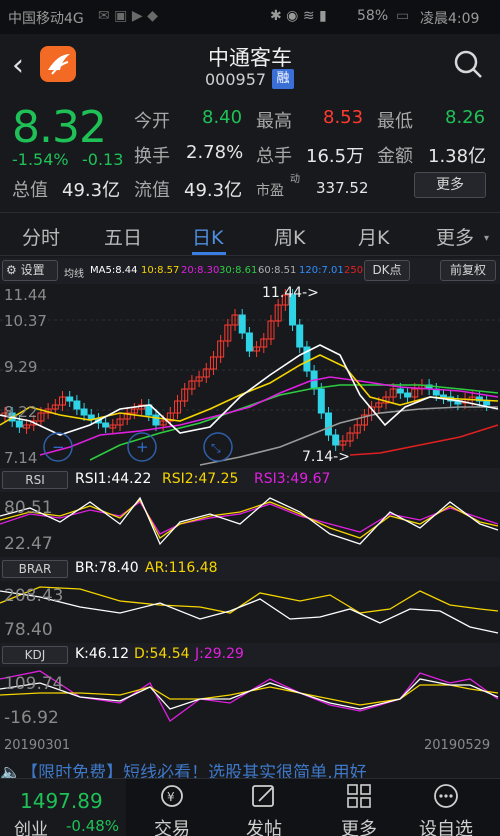 This screenshot has height=836, width=500. I want to click on settings-button: ⚙ 设置, so click(30, 270).